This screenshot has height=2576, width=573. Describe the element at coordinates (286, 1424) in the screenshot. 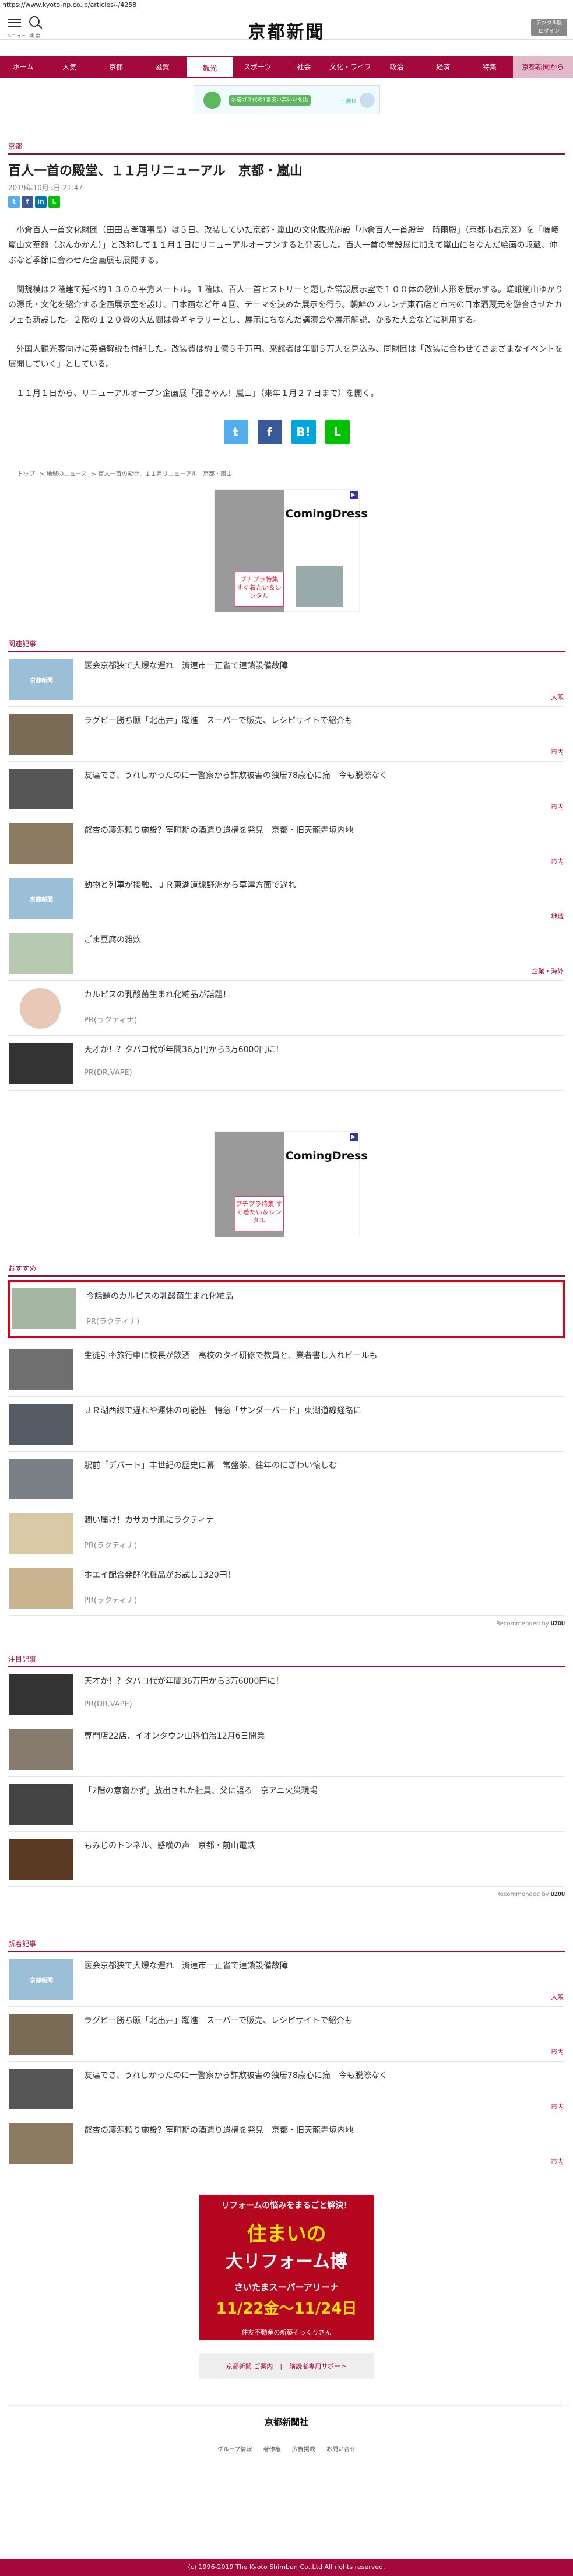

I see `list-item: ＪＲ湖西線で遅れや運休の可能性 特急「サンダーバード」東湖道線経路に` at that location.